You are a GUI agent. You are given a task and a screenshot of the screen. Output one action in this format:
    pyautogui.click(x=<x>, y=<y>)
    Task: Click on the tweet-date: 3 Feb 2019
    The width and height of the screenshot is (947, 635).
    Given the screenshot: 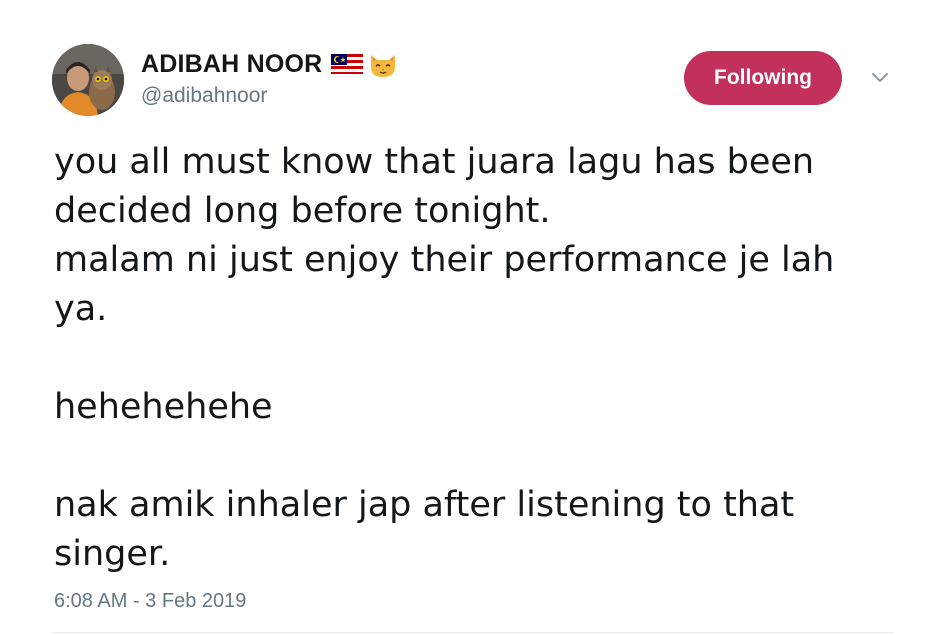 What is the action you would take?
    pyautogui.click(x=196, y=601)
    